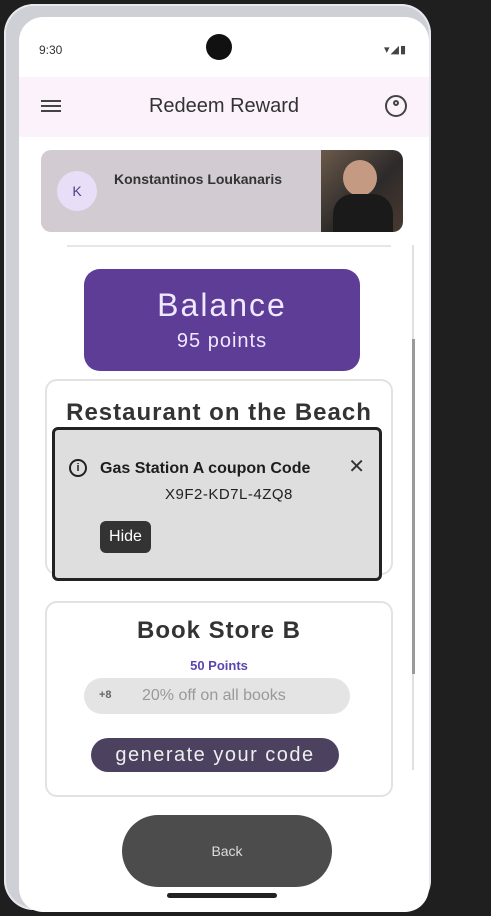  I want to click on hide-button: Hide, so click(125, 537).